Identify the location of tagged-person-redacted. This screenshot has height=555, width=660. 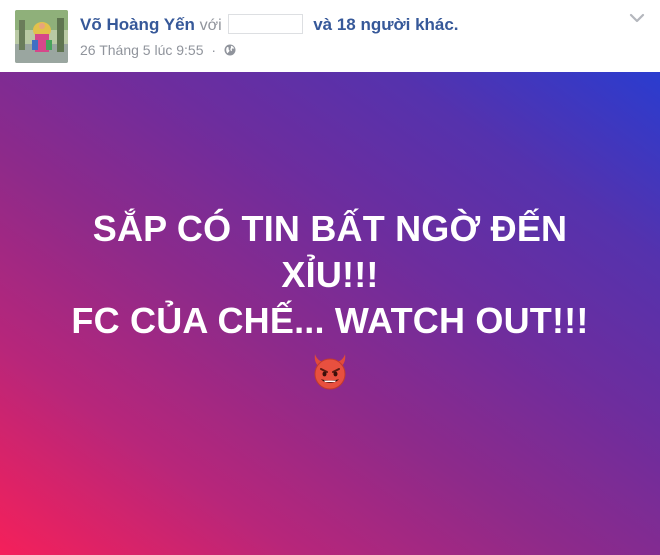
(266, 24).